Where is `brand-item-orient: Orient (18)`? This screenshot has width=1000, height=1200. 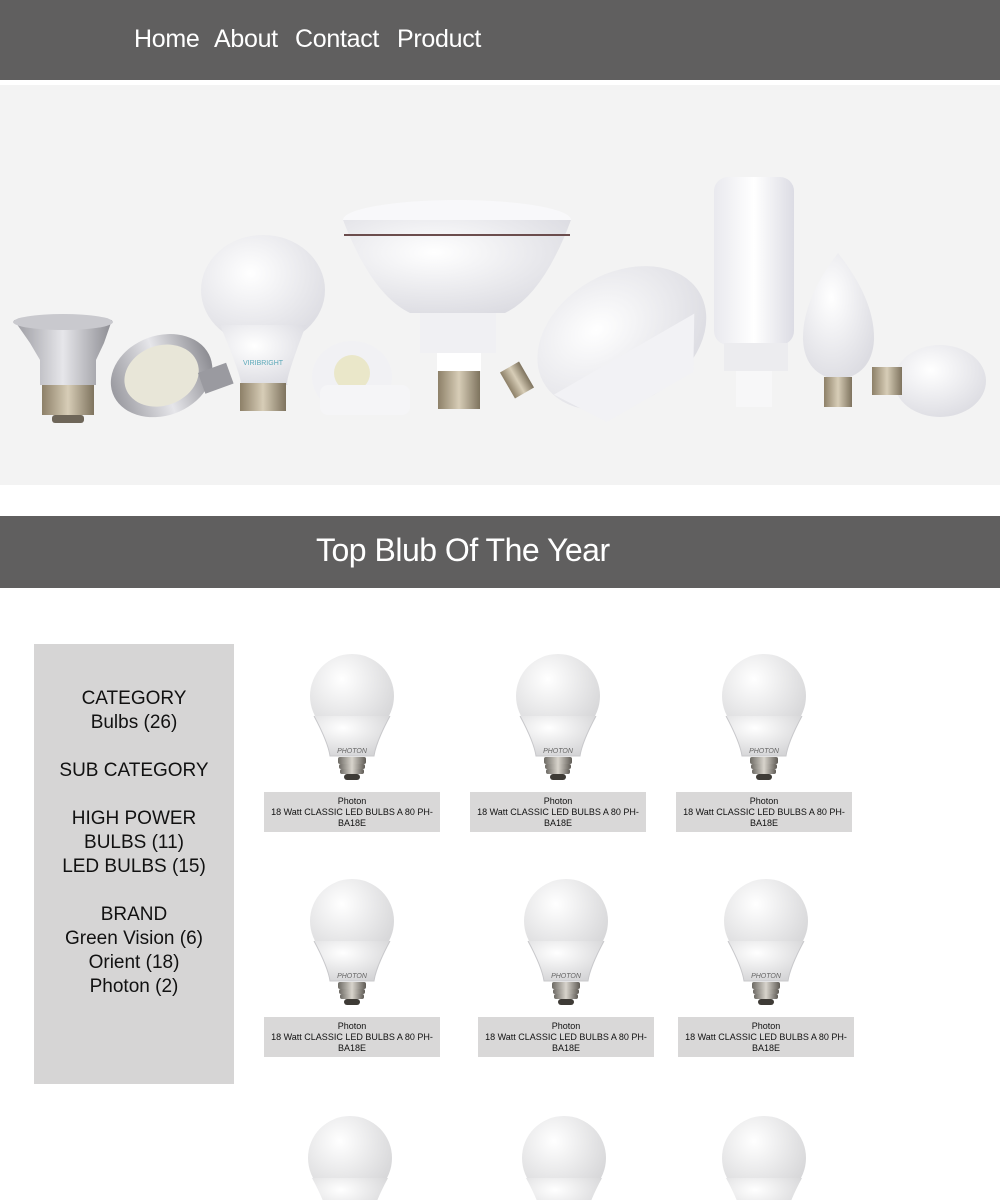 brand-item-orient: Orient (18) is located at coordinates (134, 963).